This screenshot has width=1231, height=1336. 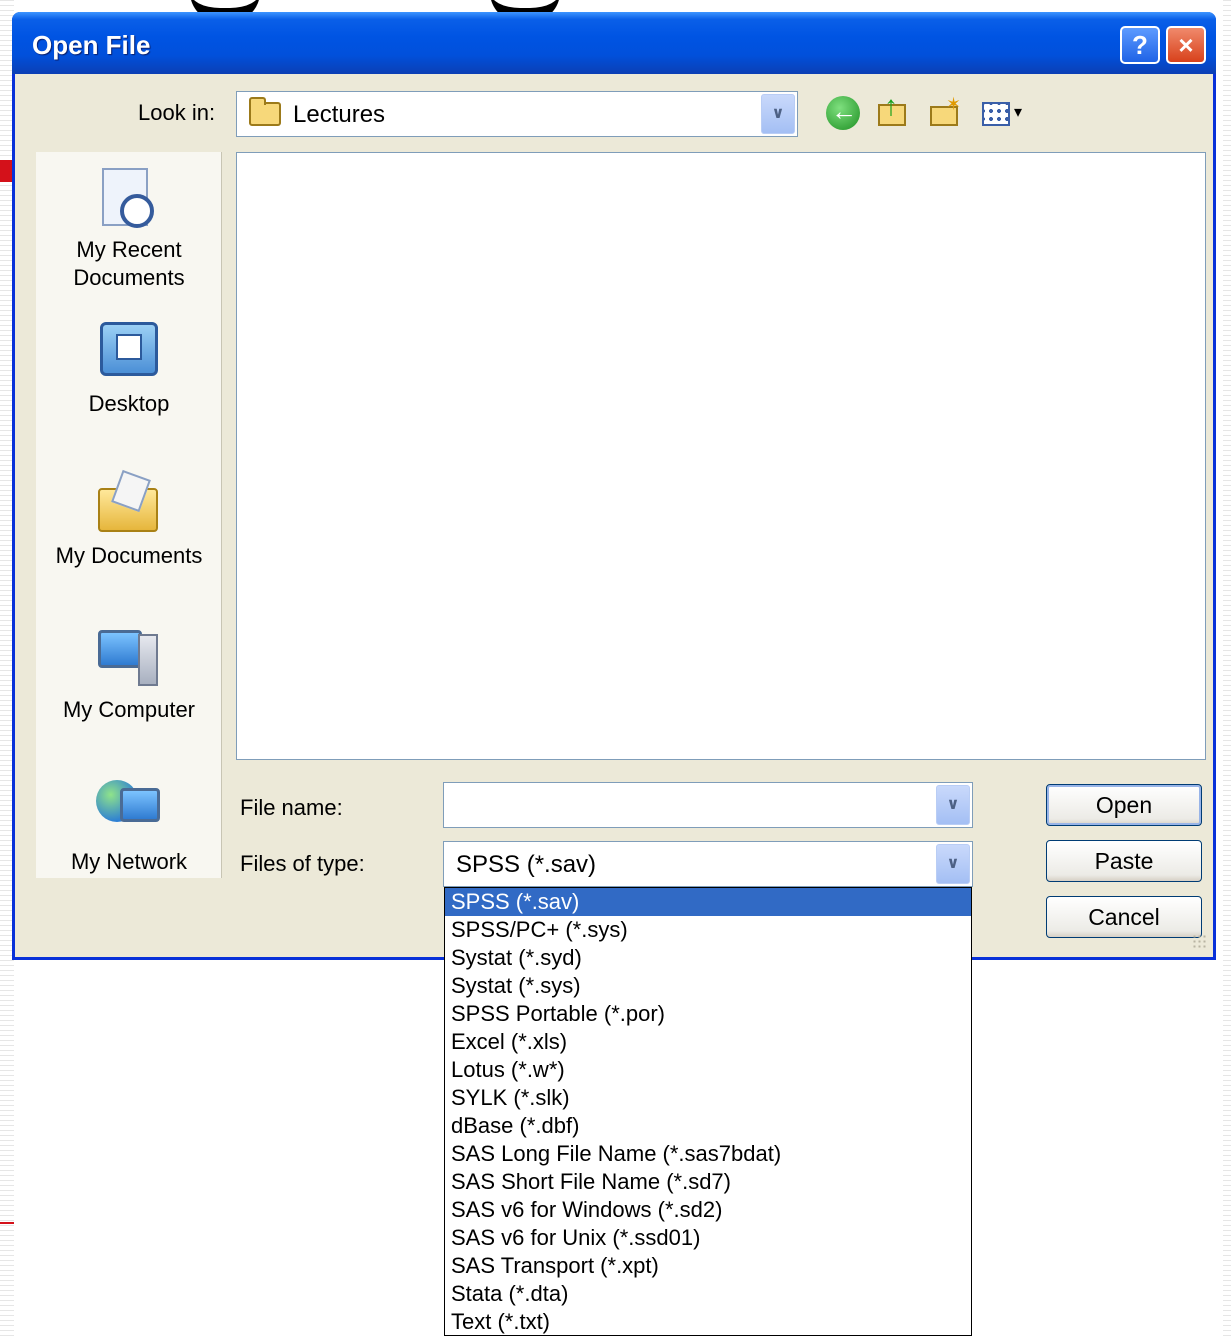 I want to click on my-computer-icon, so click(x=129, y=658).